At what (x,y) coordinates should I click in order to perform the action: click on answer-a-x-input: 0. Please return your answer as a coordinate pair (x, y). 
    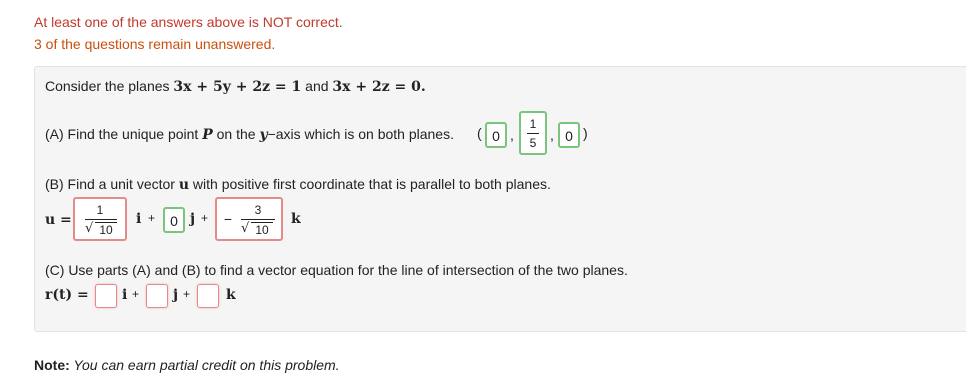
    Looking at the image, I should click on (496, 135).